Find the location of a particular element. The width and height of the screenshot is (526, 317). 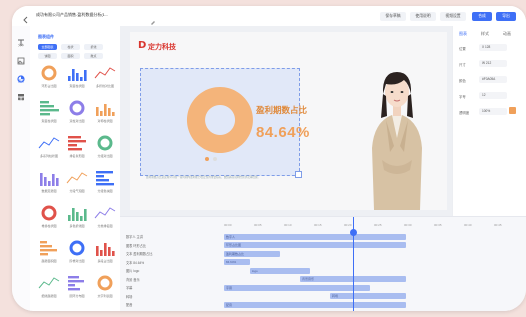

track-name: 转场 is located at coordinates (129, 296).